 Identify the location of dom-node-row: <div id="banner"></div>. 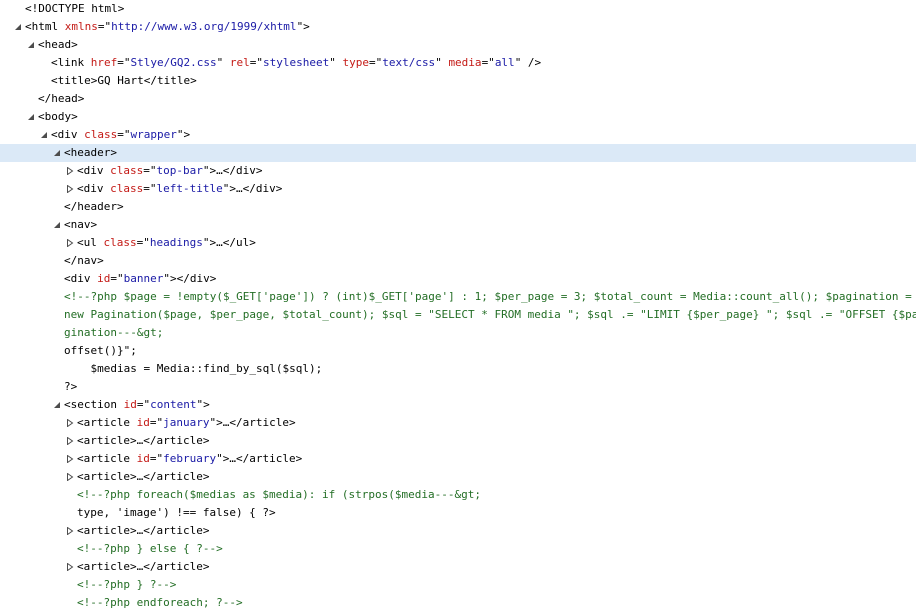
(458, 279).